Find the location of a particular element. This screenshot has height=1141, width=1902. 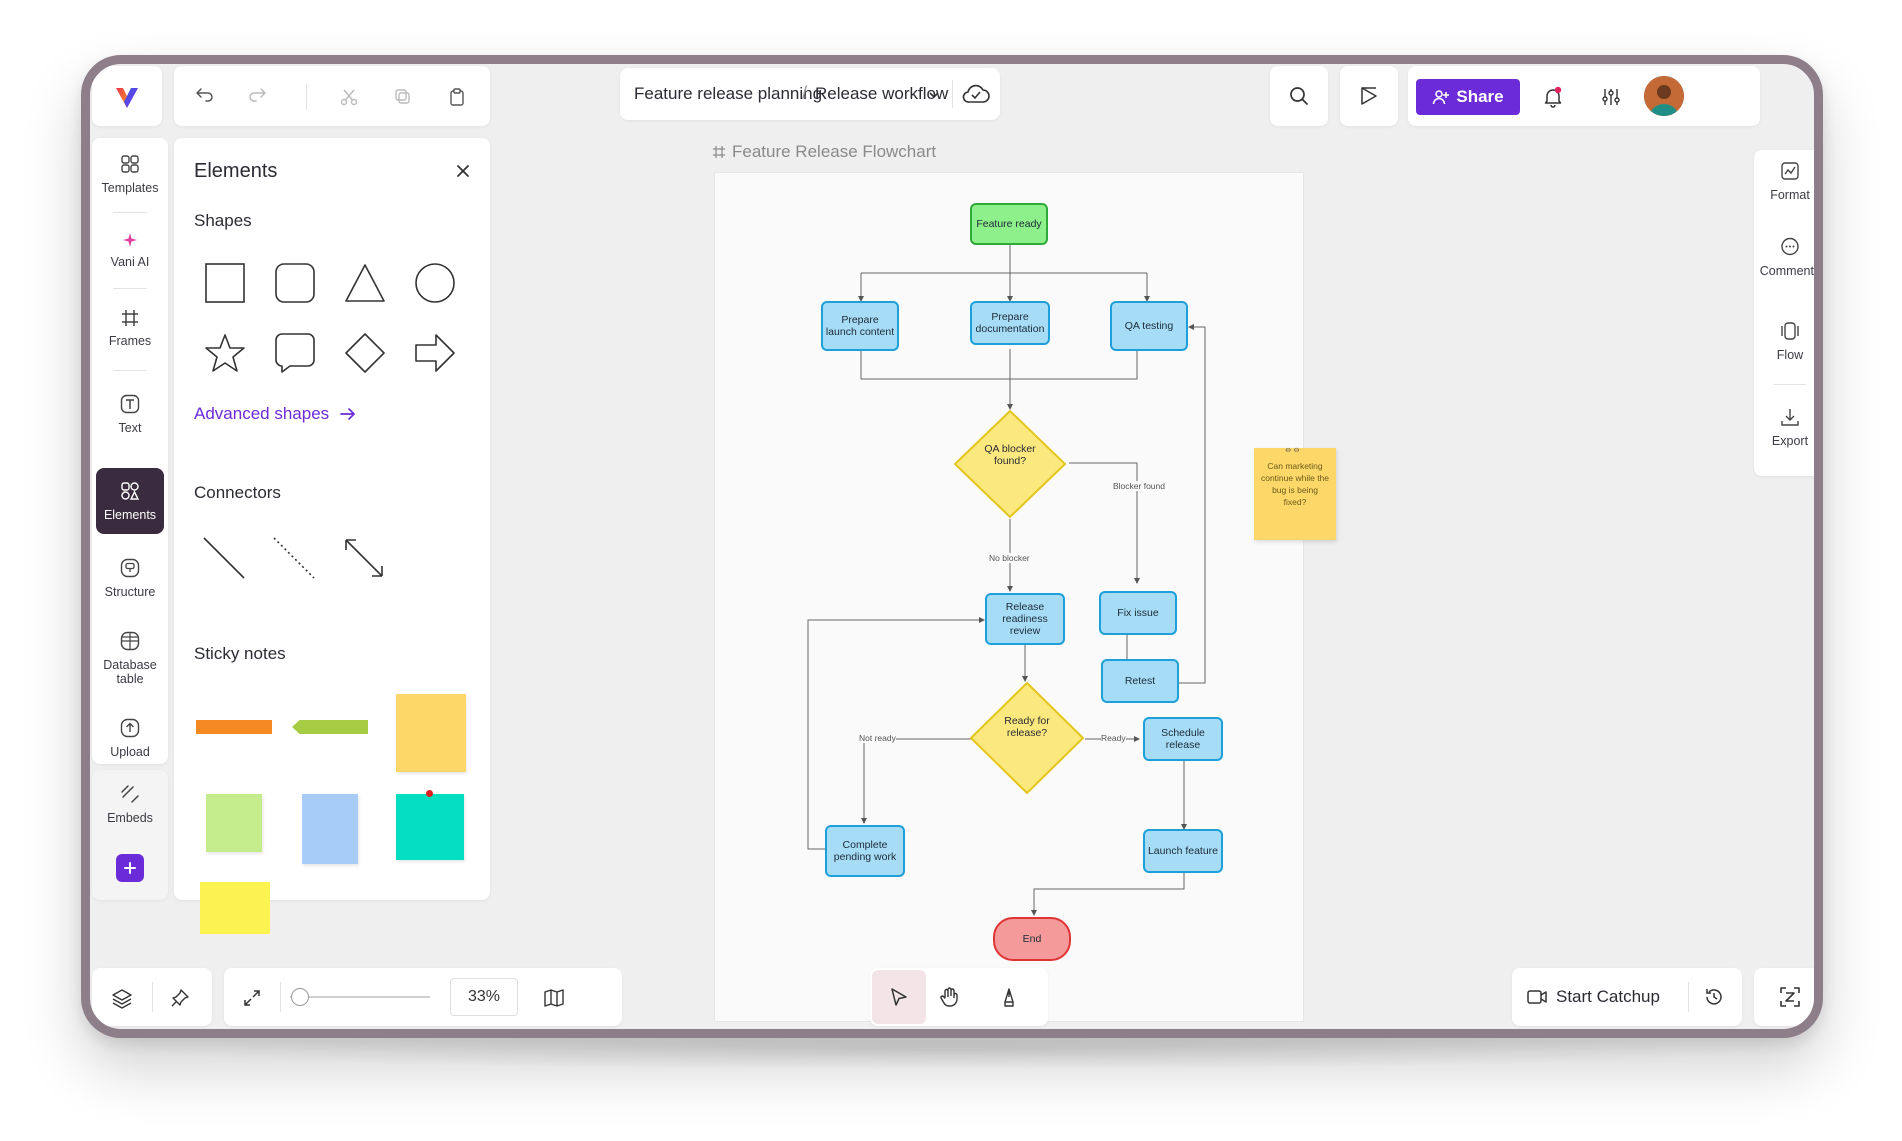

paste-button is located at coordinates (457, 97).